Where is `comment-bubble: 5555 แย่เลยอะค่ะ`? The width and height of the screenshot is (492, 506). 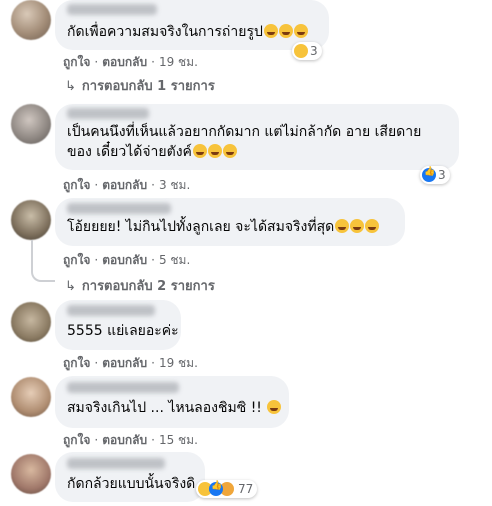
comment-bubble: 5555 แย่เลยอะค่ะ is located at coordinates (118, 325).